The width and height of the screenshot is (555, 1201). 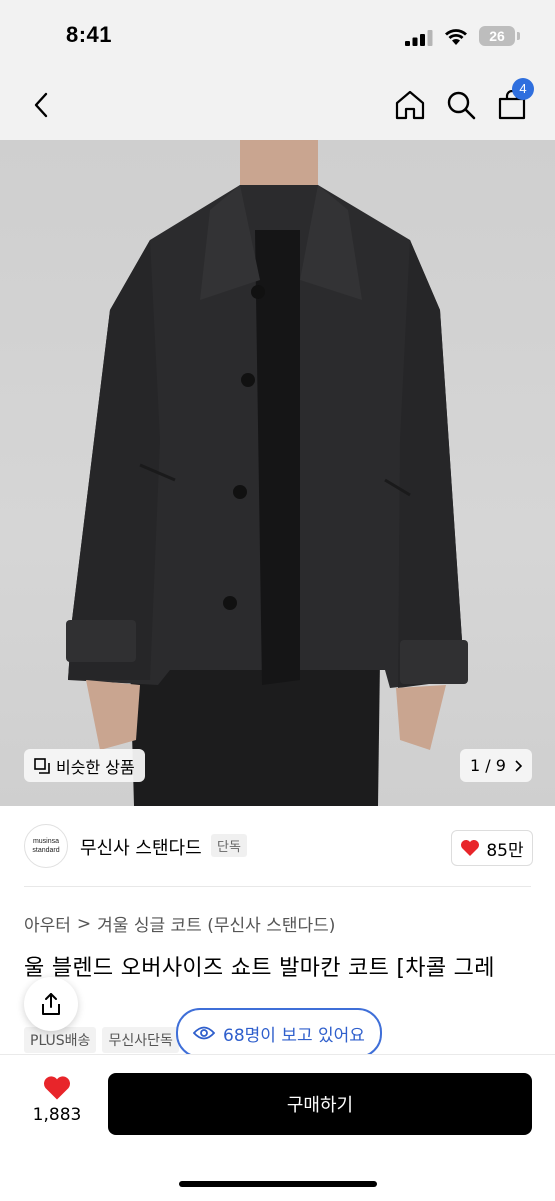 I want to click on cart-count-badge: 4, so click(x=523, y=89).